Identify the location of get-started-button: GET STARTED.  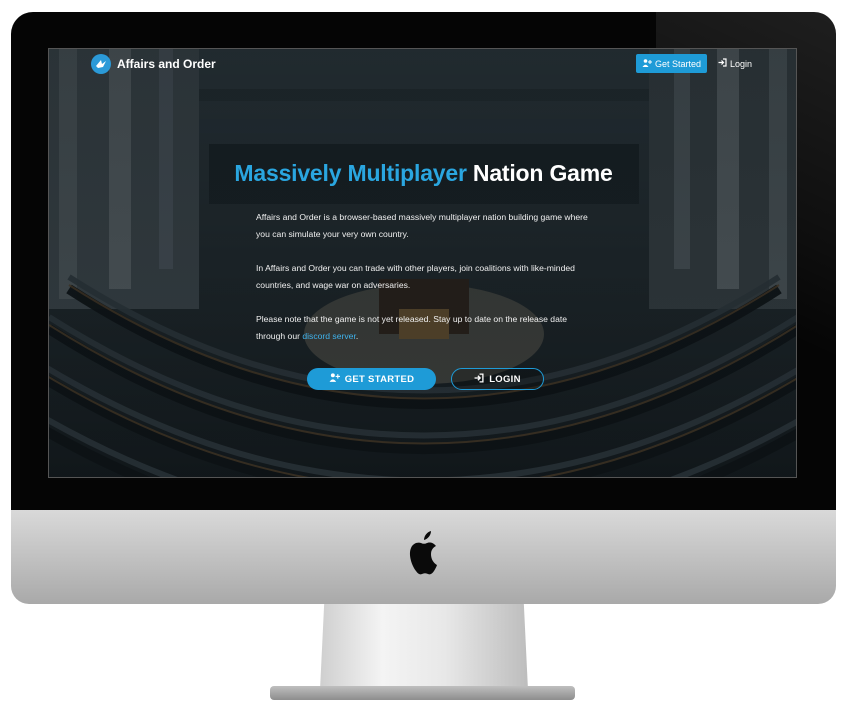
(371, 379).